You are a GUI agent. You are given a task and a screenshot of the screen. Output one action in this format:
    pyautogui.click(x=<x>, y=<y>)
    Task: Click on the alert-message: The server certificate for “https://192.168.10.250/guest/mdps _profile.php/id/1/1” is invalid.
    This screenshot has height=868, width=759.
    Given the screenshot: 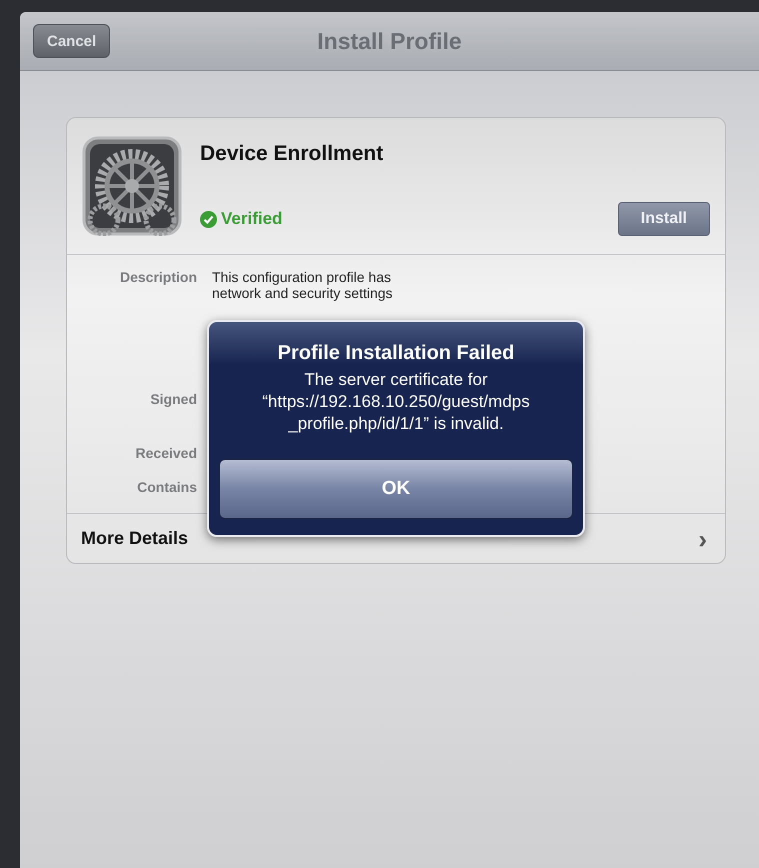 What is the action you would take?
    pyautogui.click(x=396, y=402)
    